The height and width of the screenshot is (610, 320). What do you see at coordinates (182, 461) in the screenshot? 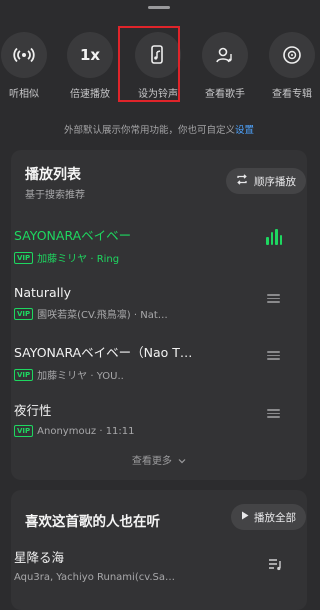
I see `chevron-down-icon` at bounding box center [182, 461].